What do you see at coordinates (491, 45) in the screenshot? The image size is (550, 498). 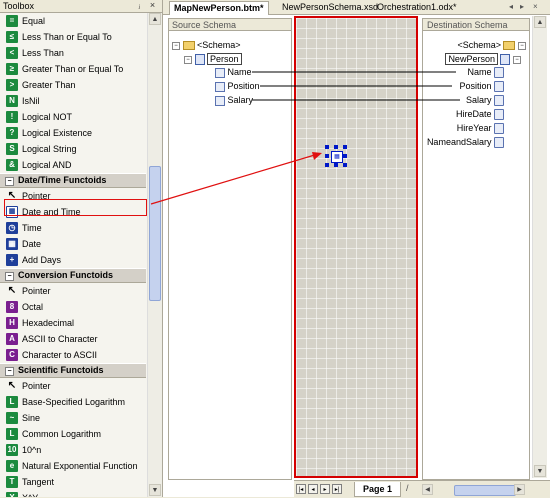 I see `destination-root-node: <Schema> −` at bounding box center [491, 45].